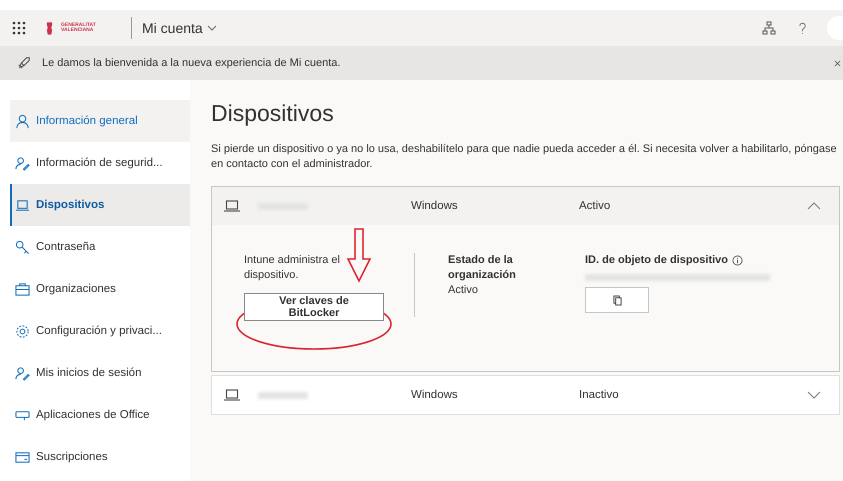  What do you see at coordinates (814, 206) in the screenshot?
I see `chevron-up-icon` at bounding box center [814, 206].